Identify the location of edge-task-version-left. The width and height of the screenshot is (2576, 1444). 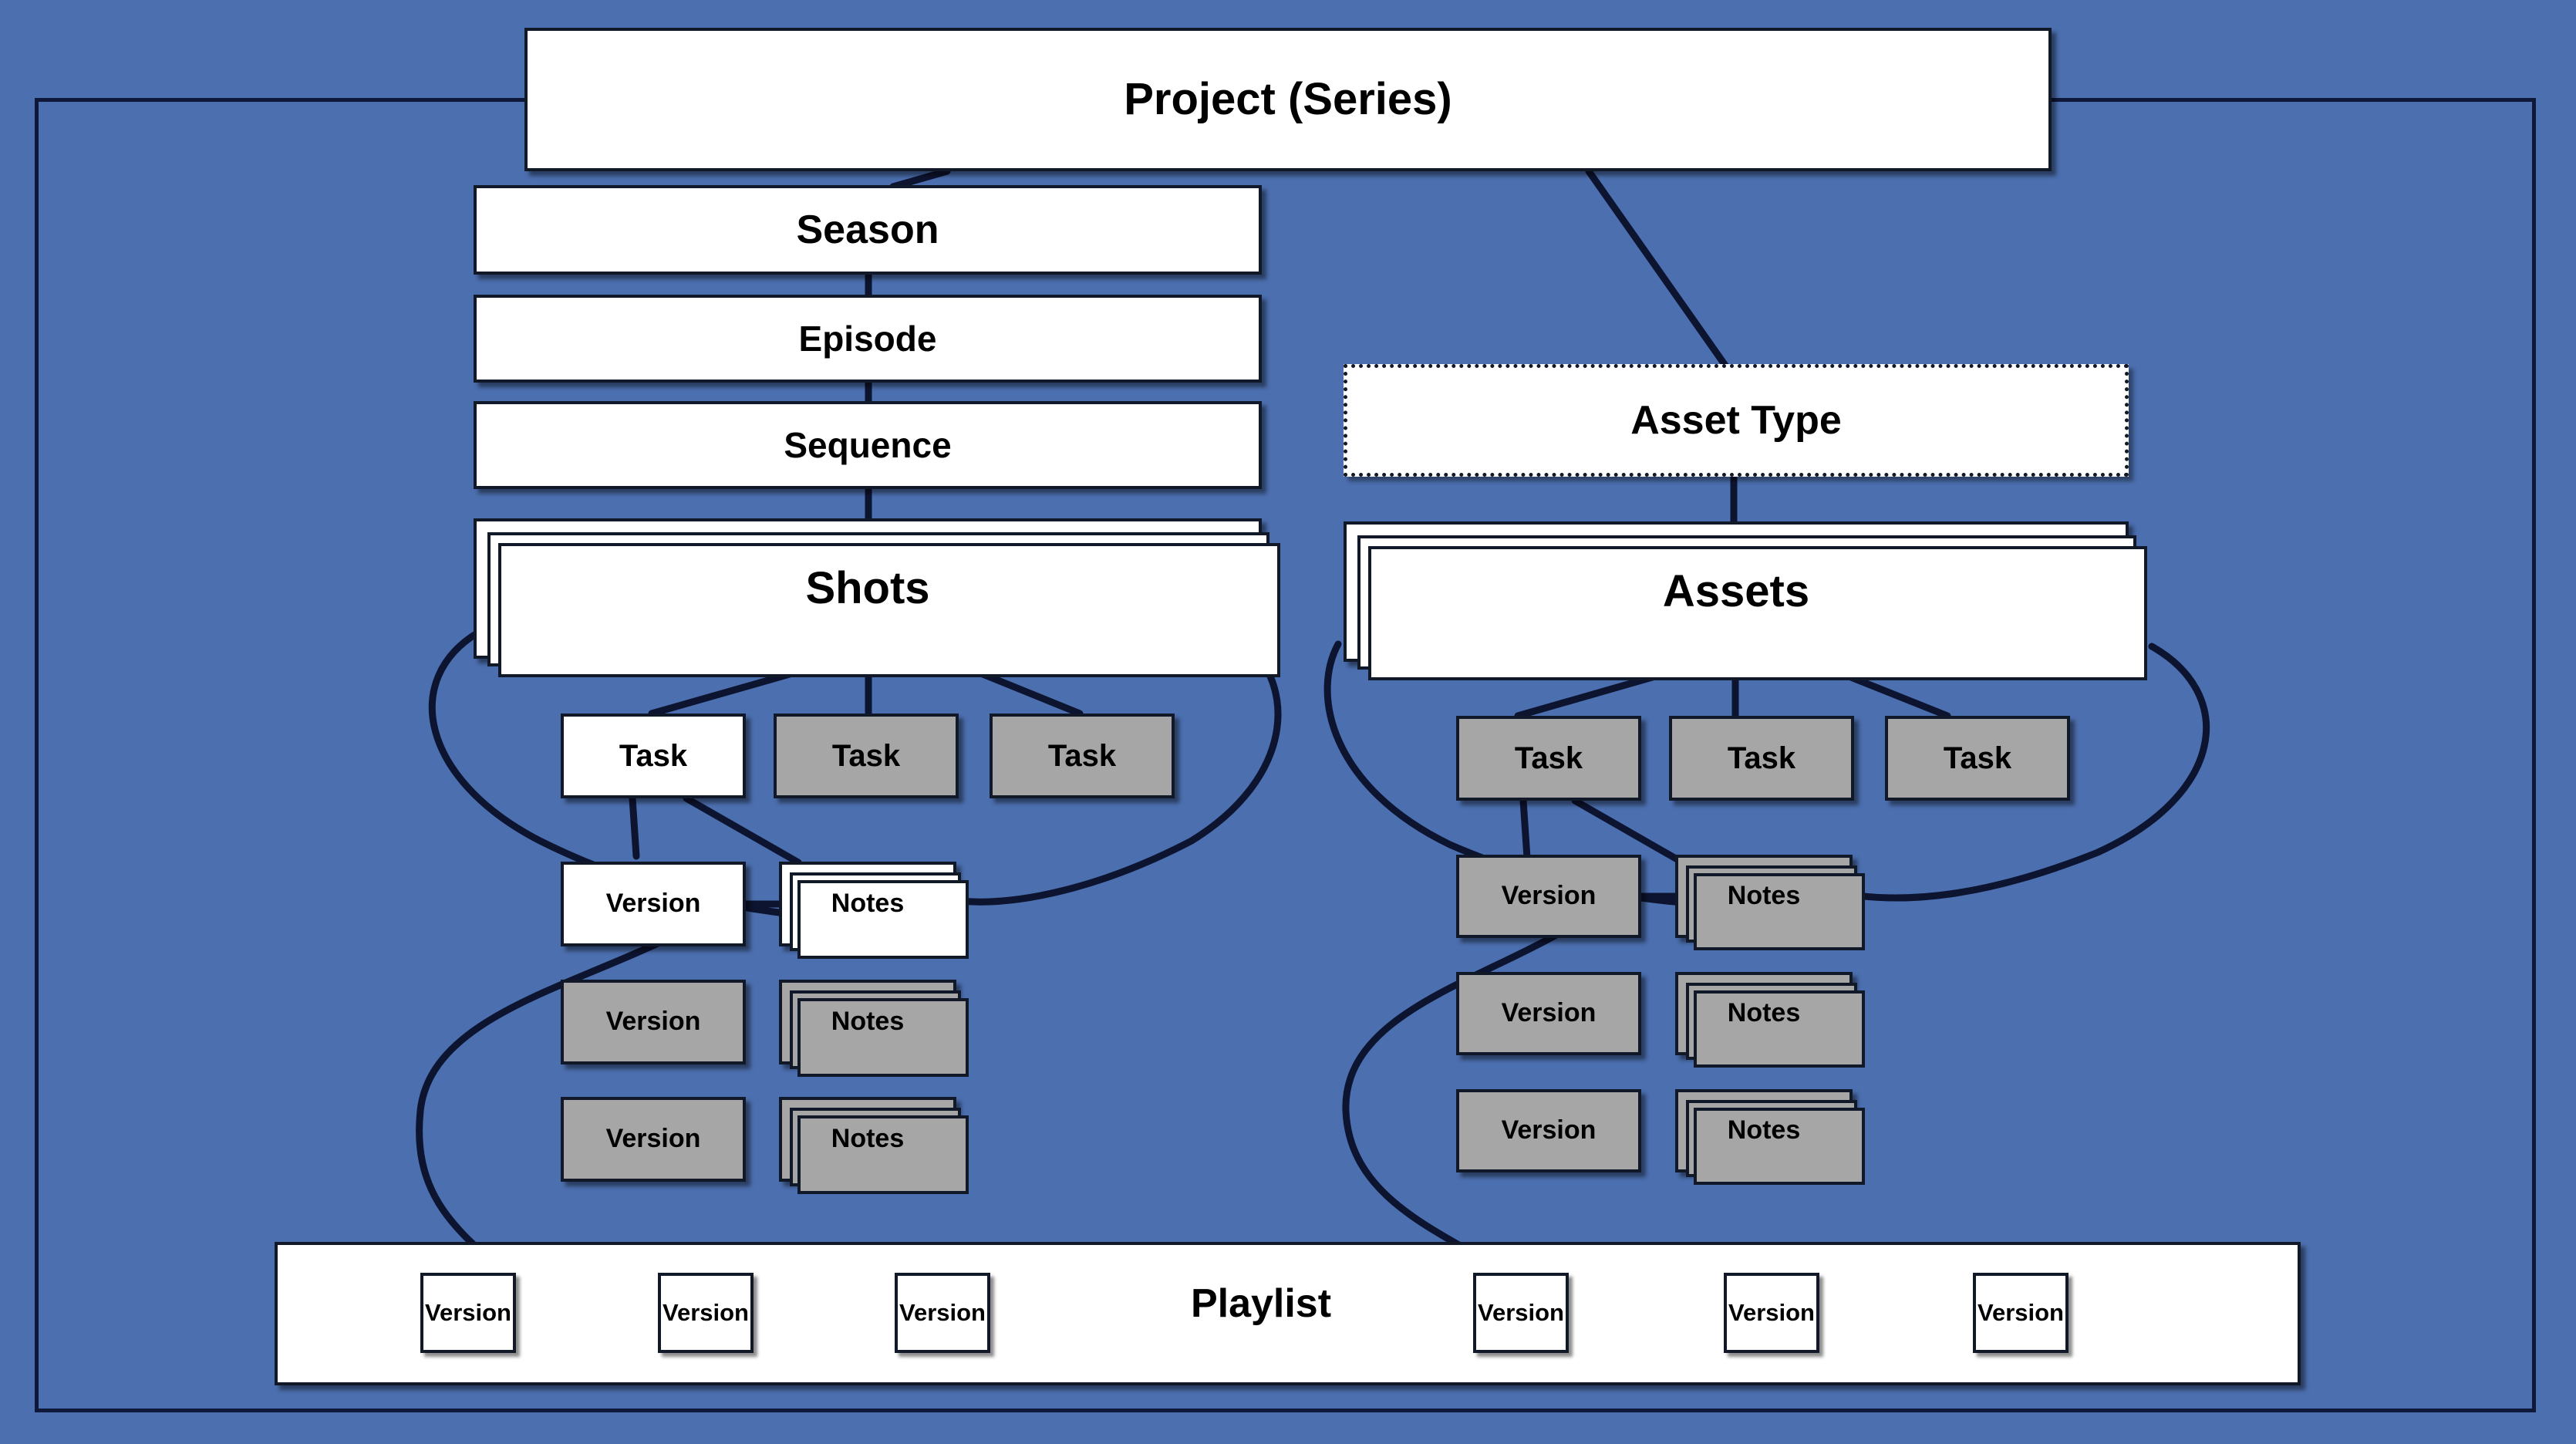
(634, 828).